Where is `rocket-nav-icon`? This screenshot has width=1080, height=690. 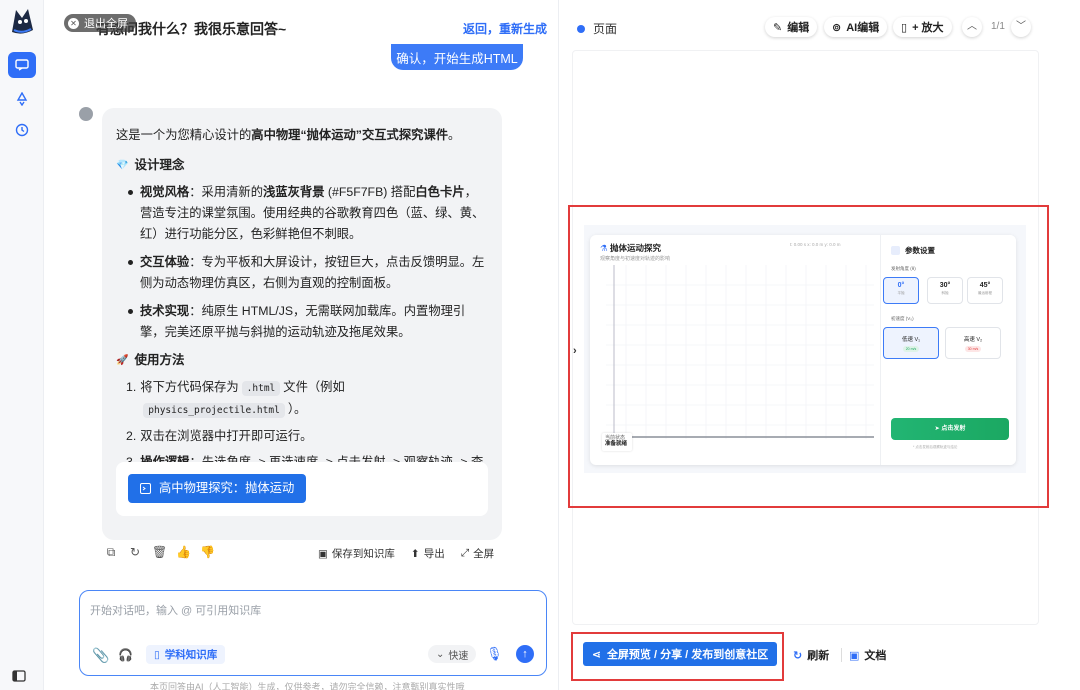
rocket-nav-icon is located at coordinates (22, 99).